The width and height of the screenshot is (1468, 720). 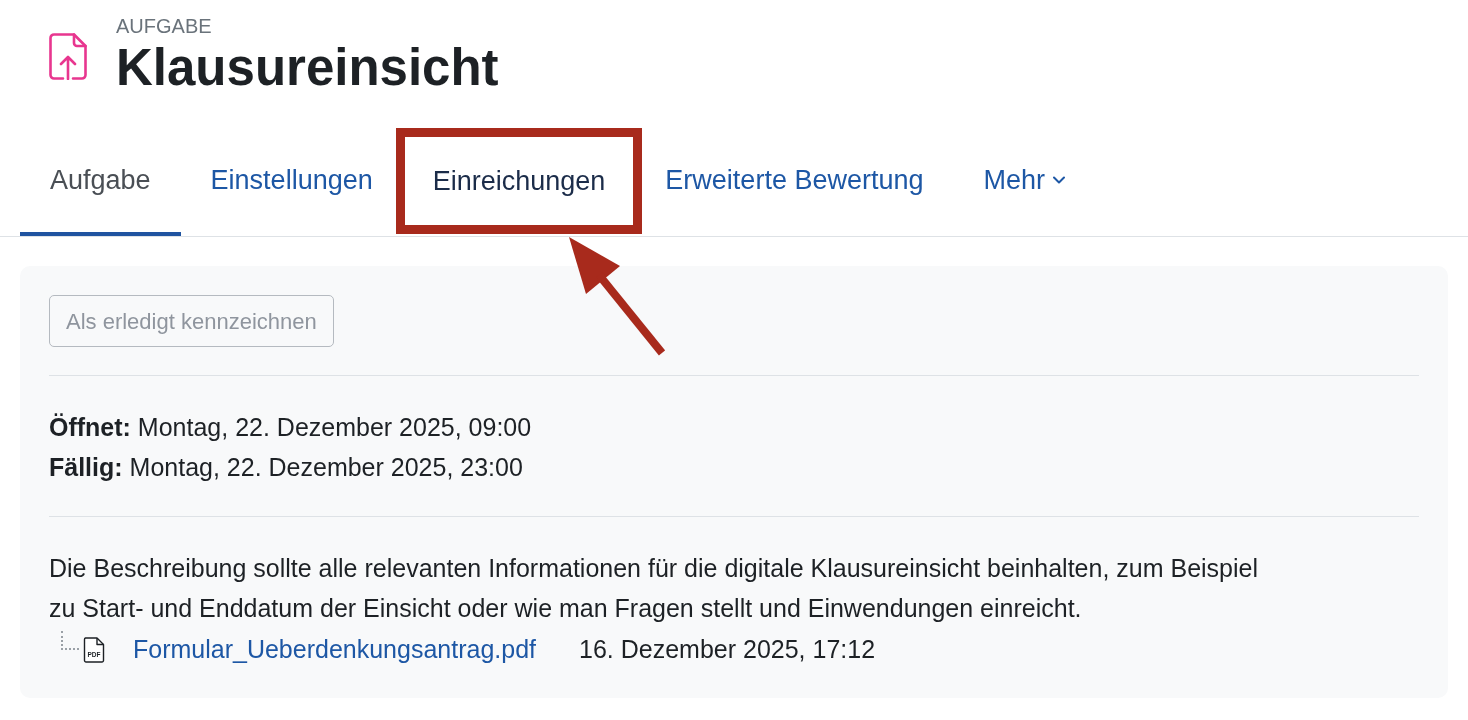 I want to click on tab: Aufgabe, so click(x=100, y=182).